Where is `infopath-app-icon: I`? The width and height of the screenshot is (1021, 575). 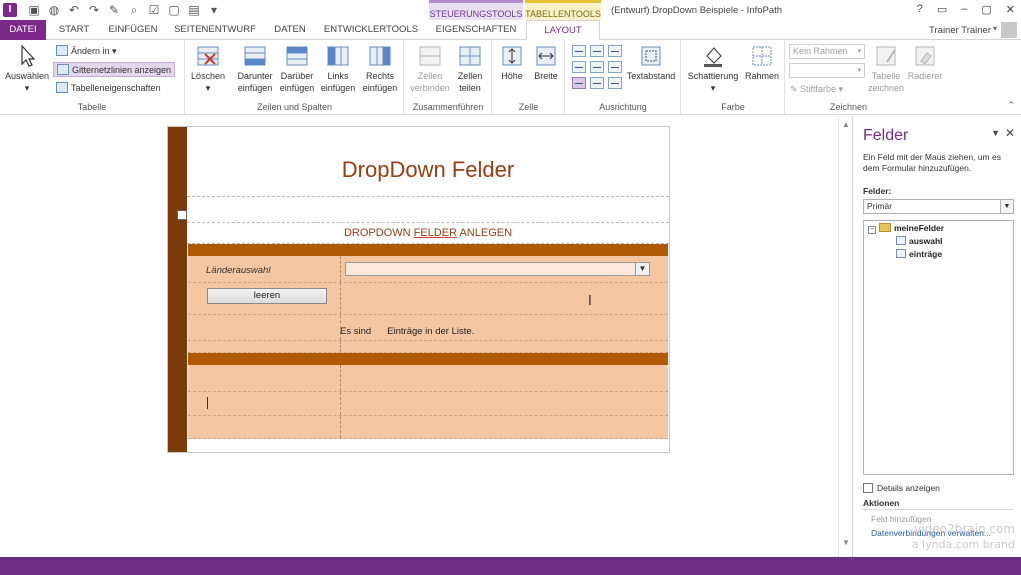
infopath-app-icon: I is located at coordinates (10, 10).